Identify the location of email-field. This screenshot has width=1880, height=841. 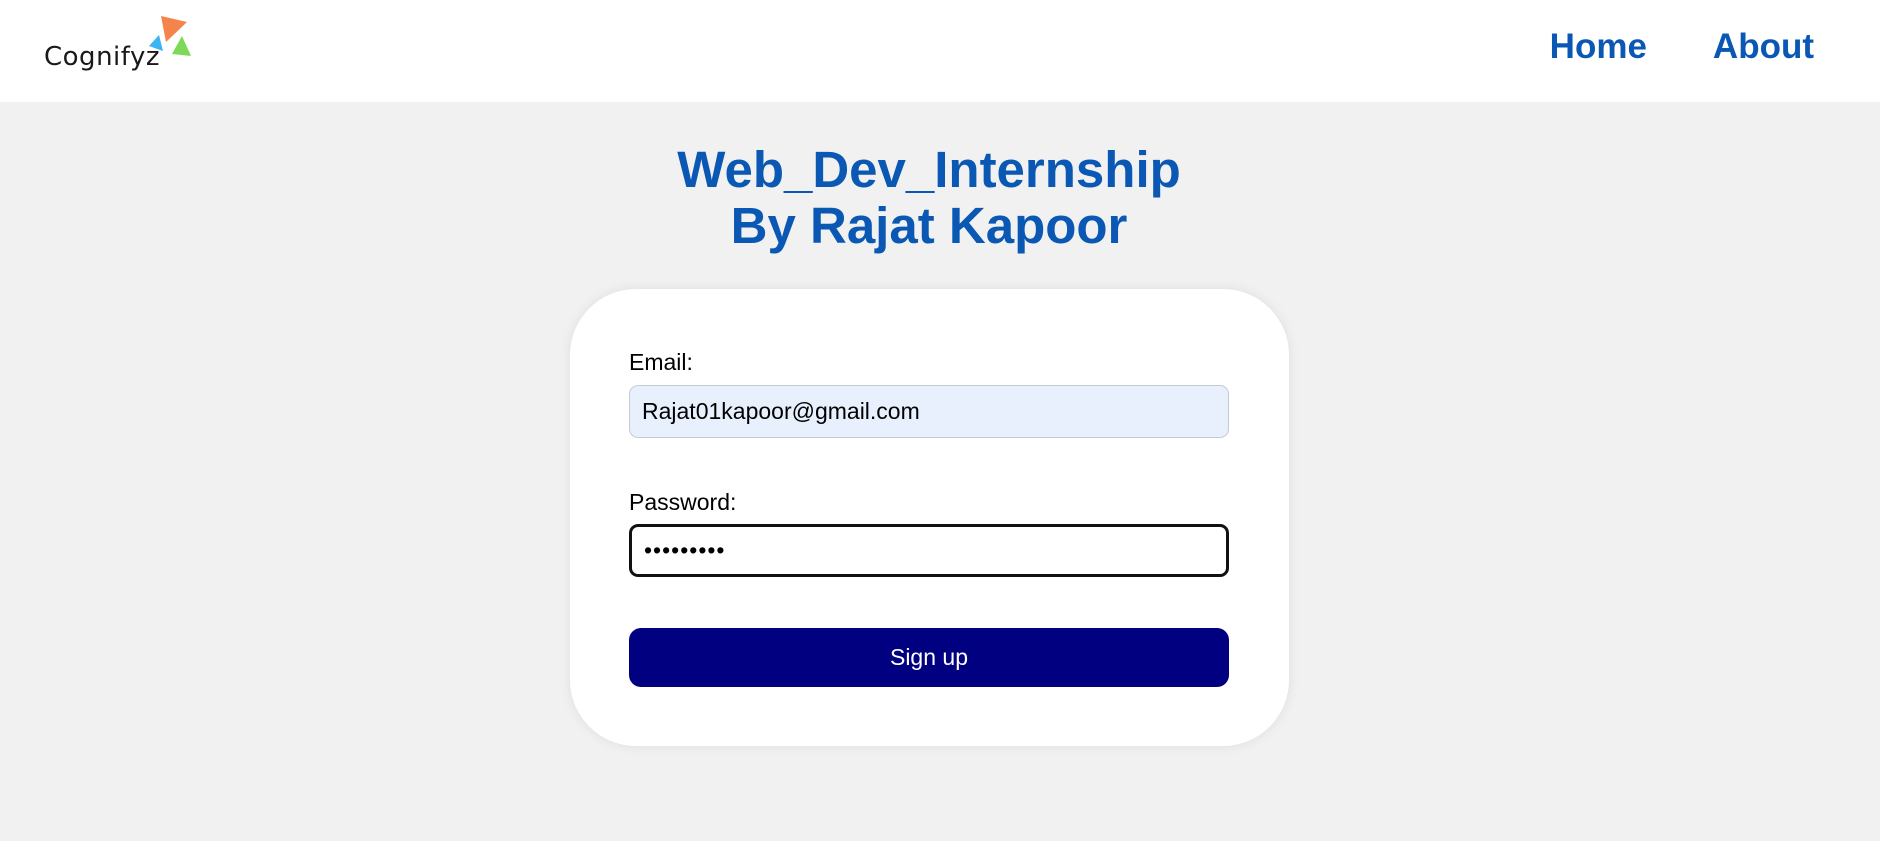
(929, 411).